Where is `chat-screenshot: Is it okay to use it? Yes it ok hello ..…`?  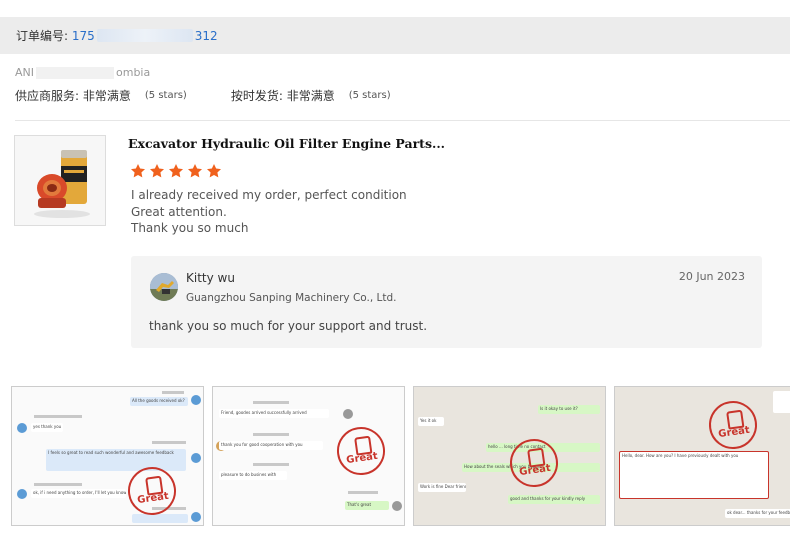
chat-screenshot: Is it okay to use it? Yes it ok hello ..… is located at coordinates (509, 456).